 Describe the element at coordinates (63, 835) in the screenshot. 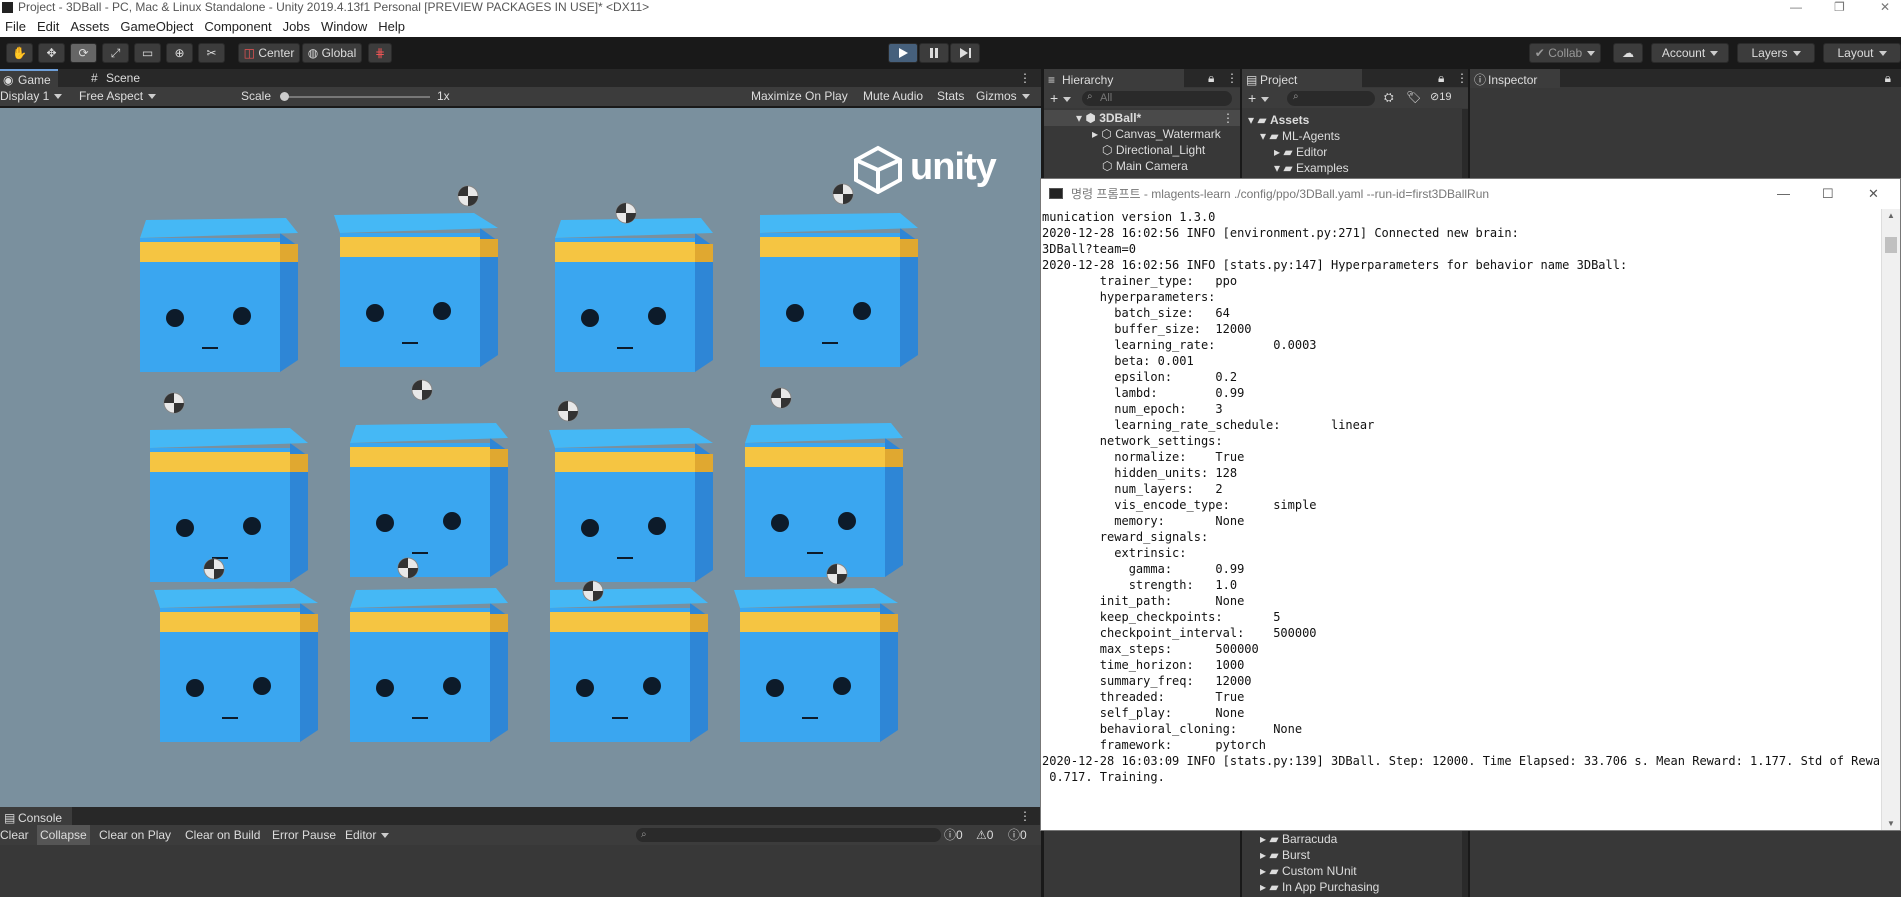

I see `collapse-toggle: Collapse` at that location.